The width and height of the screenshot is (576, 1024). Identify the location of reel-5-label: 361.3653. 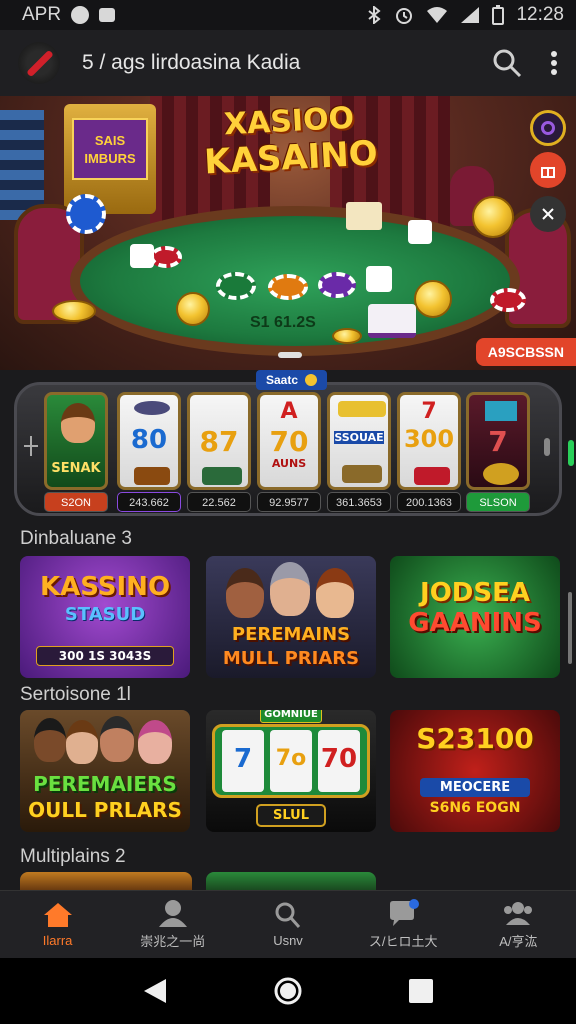
(359, 502).